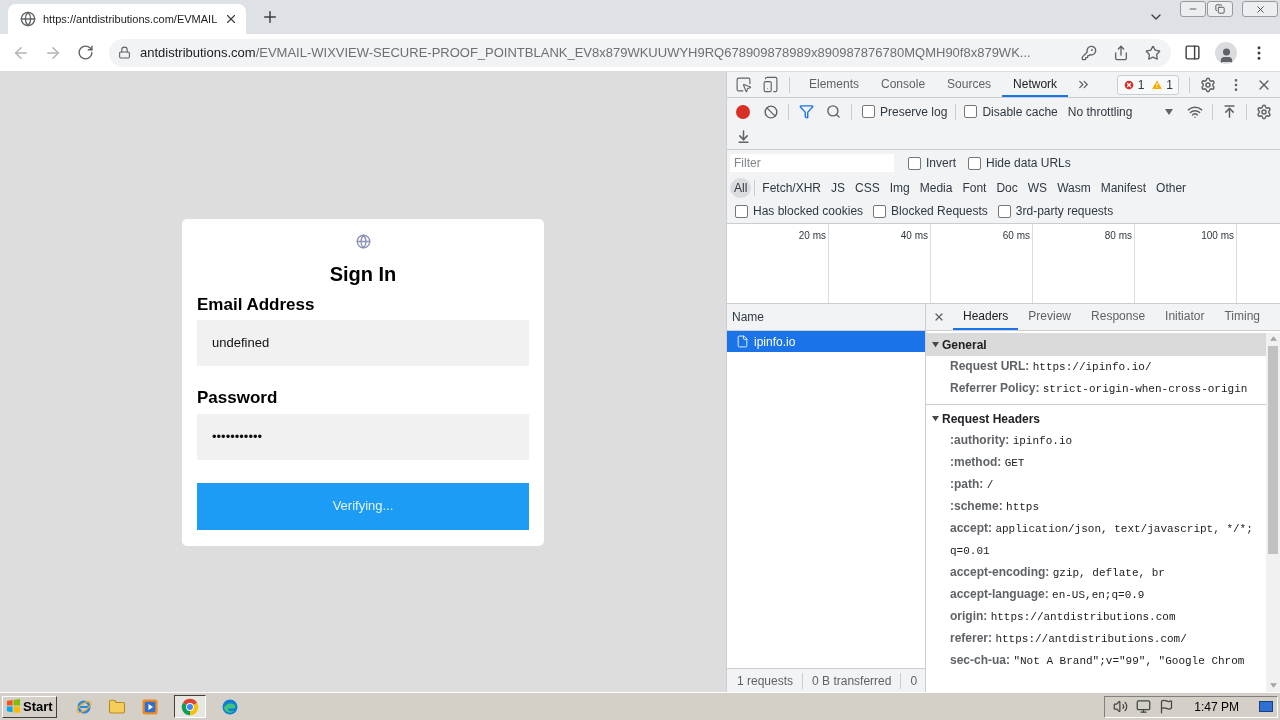  What do you see at coordinates (742, 341) in the screenshot?
I see `document-icon` at bounding box center [742, 341].